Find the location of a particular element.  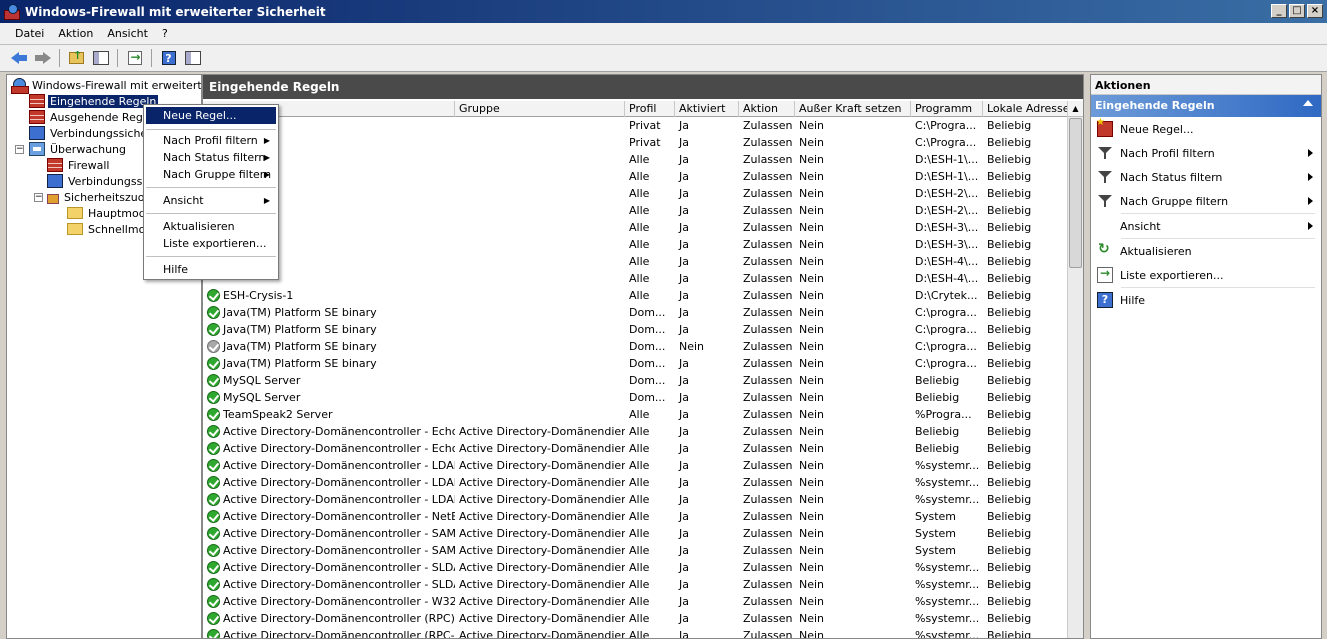

table-cell-profile: Privat is located at coordinates (645, 125).